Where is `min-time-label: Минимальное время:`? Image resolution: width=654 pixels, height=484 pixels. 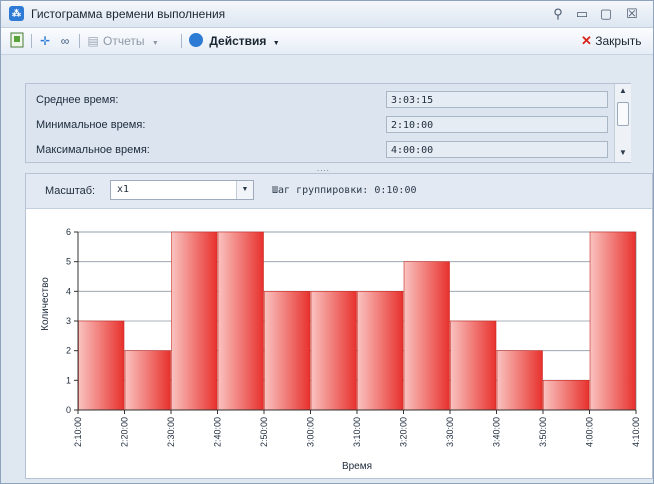
min-time-label: Минимальное время: is located at coordinates (91, 125).